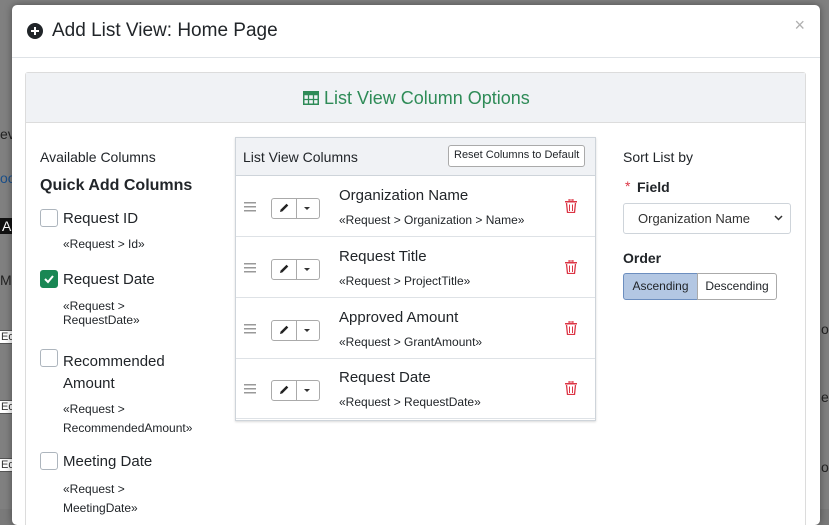 This screenshot has height=525, width=829. Describe the element at coordinates (100, 498) in the screenshot. I see `meeting-date-path: «Request > MeetingDate»` at that location.